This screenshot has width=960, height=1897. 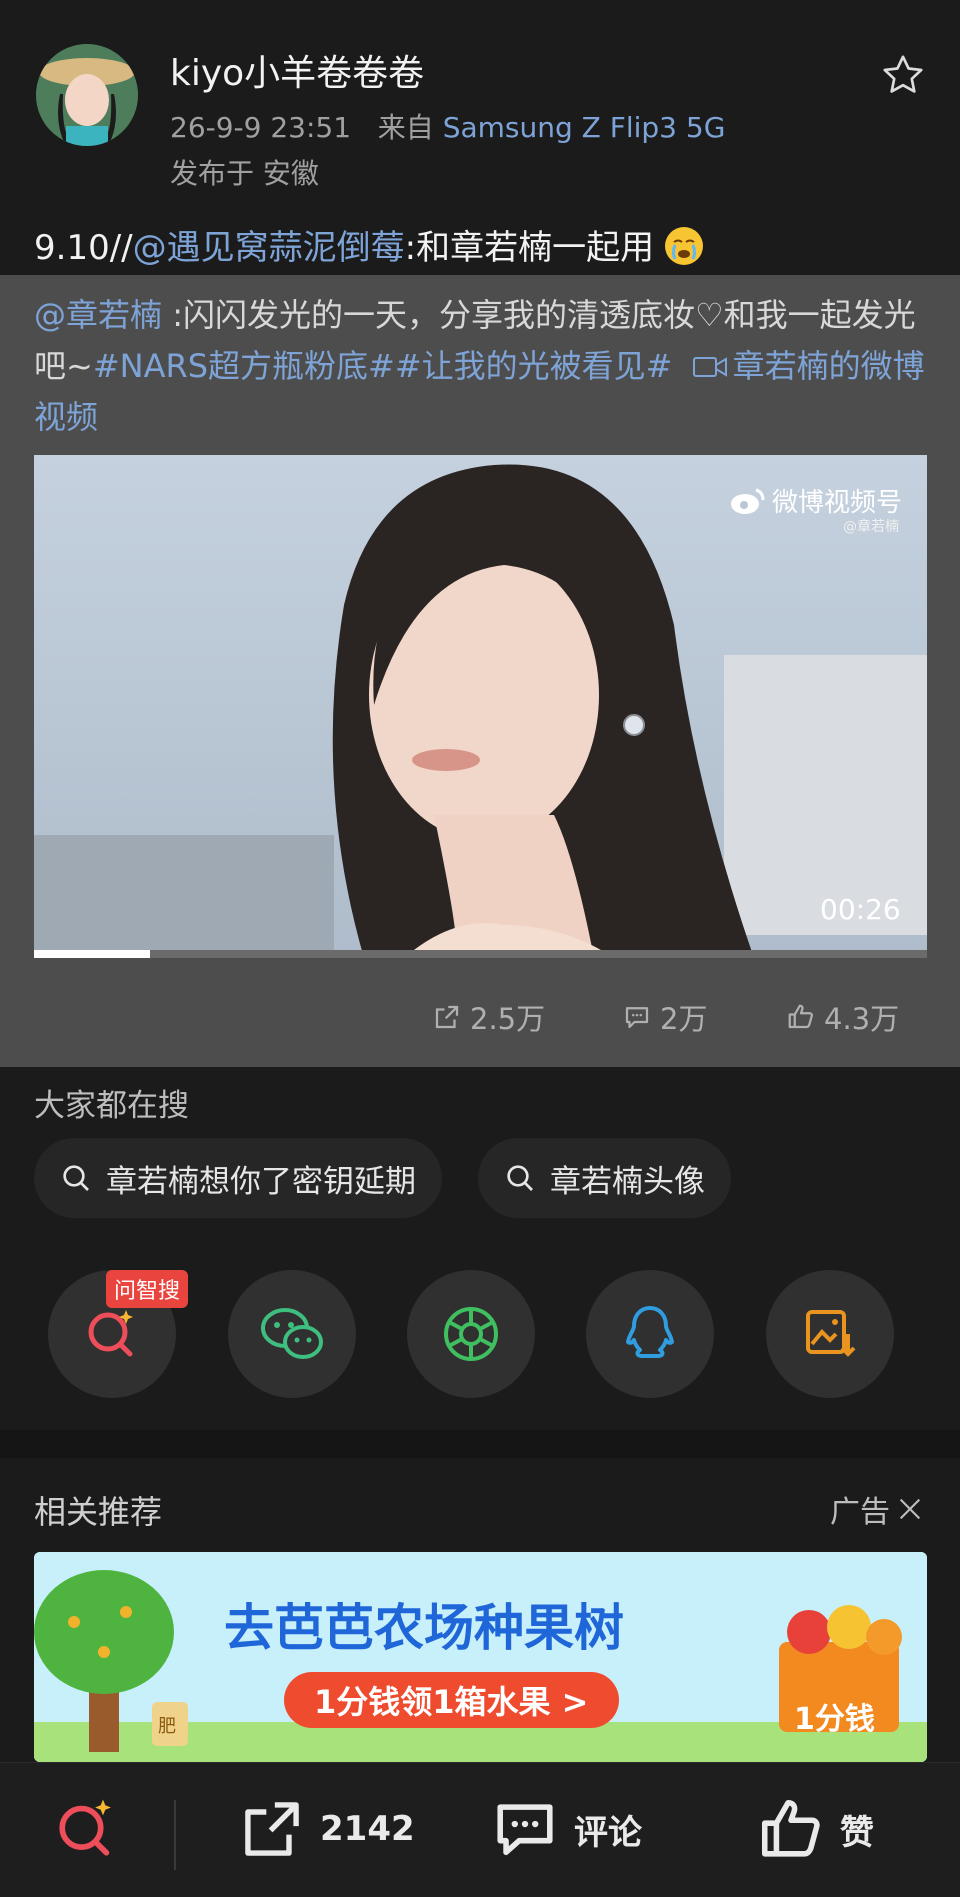 What do you see at coordinates (175, 1835) in the screenshot?
I see `bar-separator` at bounding box center [175, 1835].